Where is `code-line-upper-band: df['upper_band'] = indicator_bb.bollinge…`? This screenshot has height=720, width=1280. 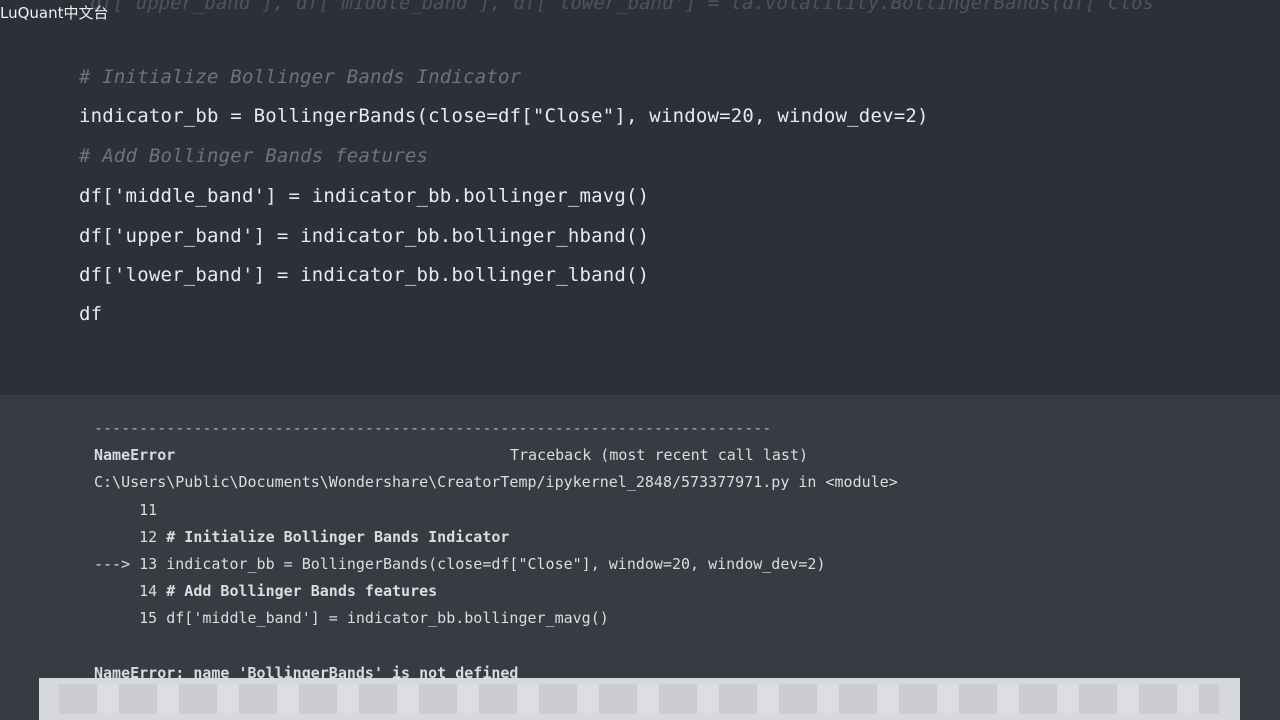 code-line-upper-band: df['upper_band'] = indicator_bb.bollinge… is located at coordinates (364, 236).